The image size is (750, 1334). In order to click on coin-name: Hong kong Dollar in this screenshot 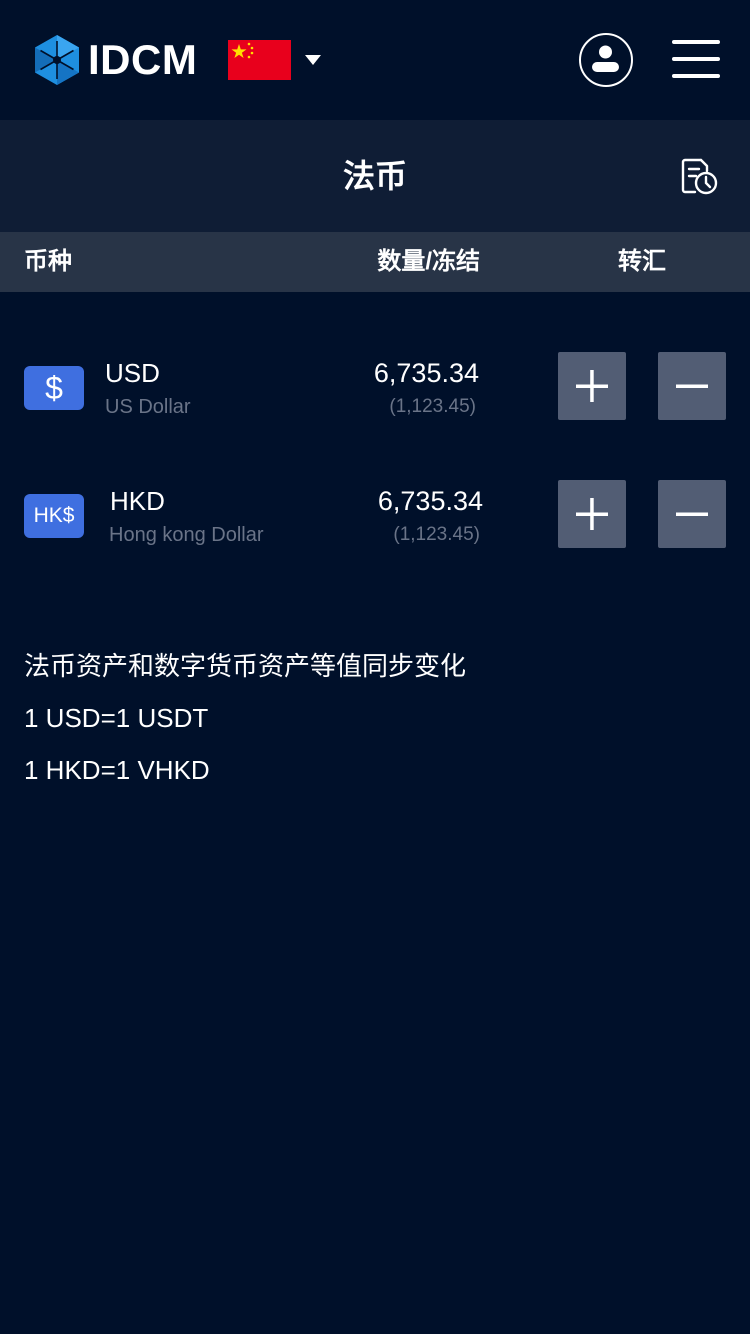, I will do `click(186, 535)`.